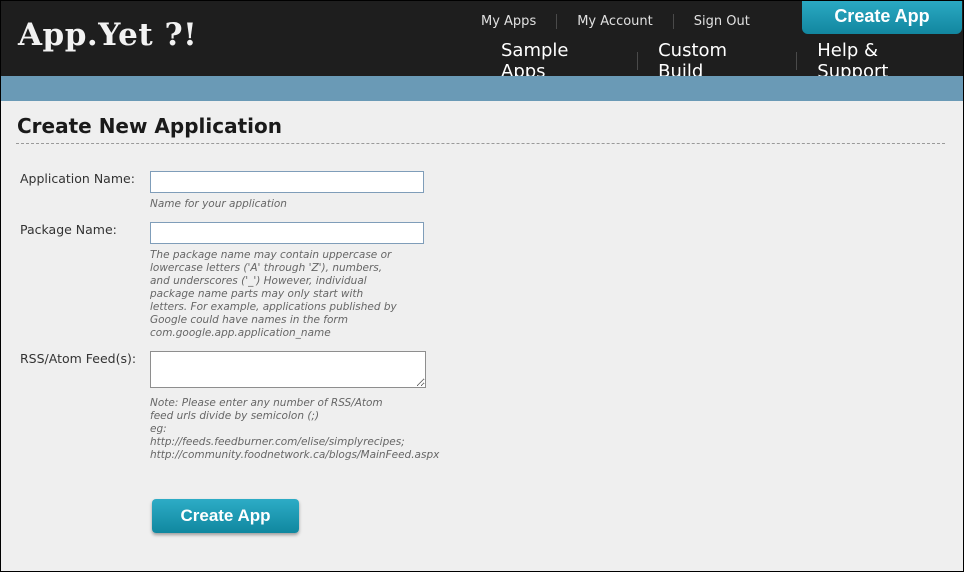 Image resolution: width=964 pixels, height=572 pixels. I want to click on package-name-label: Package Name:, so click(68, 229).